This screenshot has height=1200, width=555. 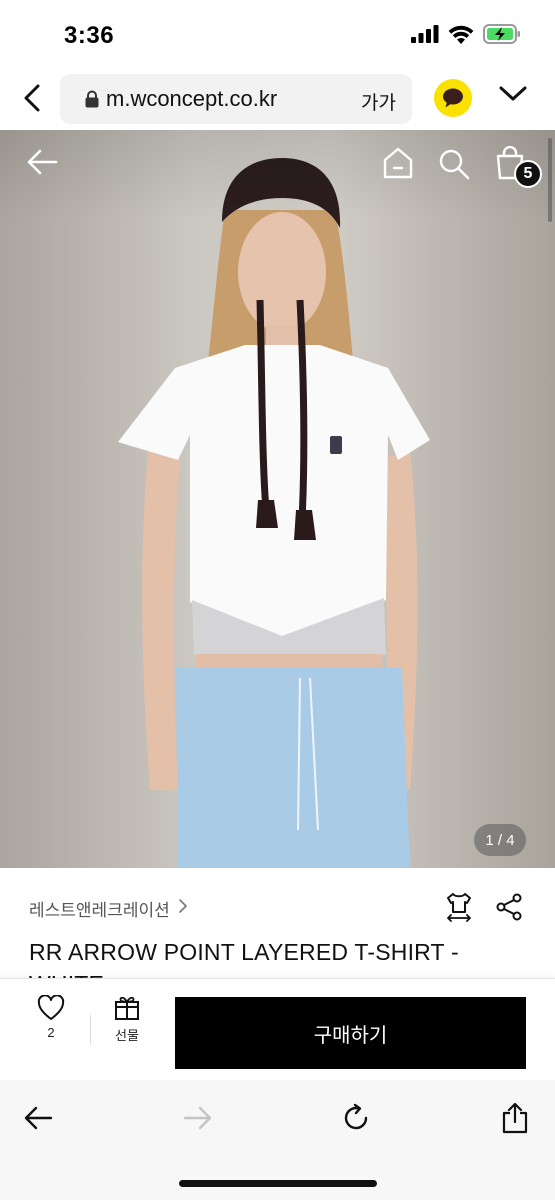 What do you see at coordinates (277, 35) in the screenshot?
I see `status-bar: 3:36` at bounding box center [277, 35].